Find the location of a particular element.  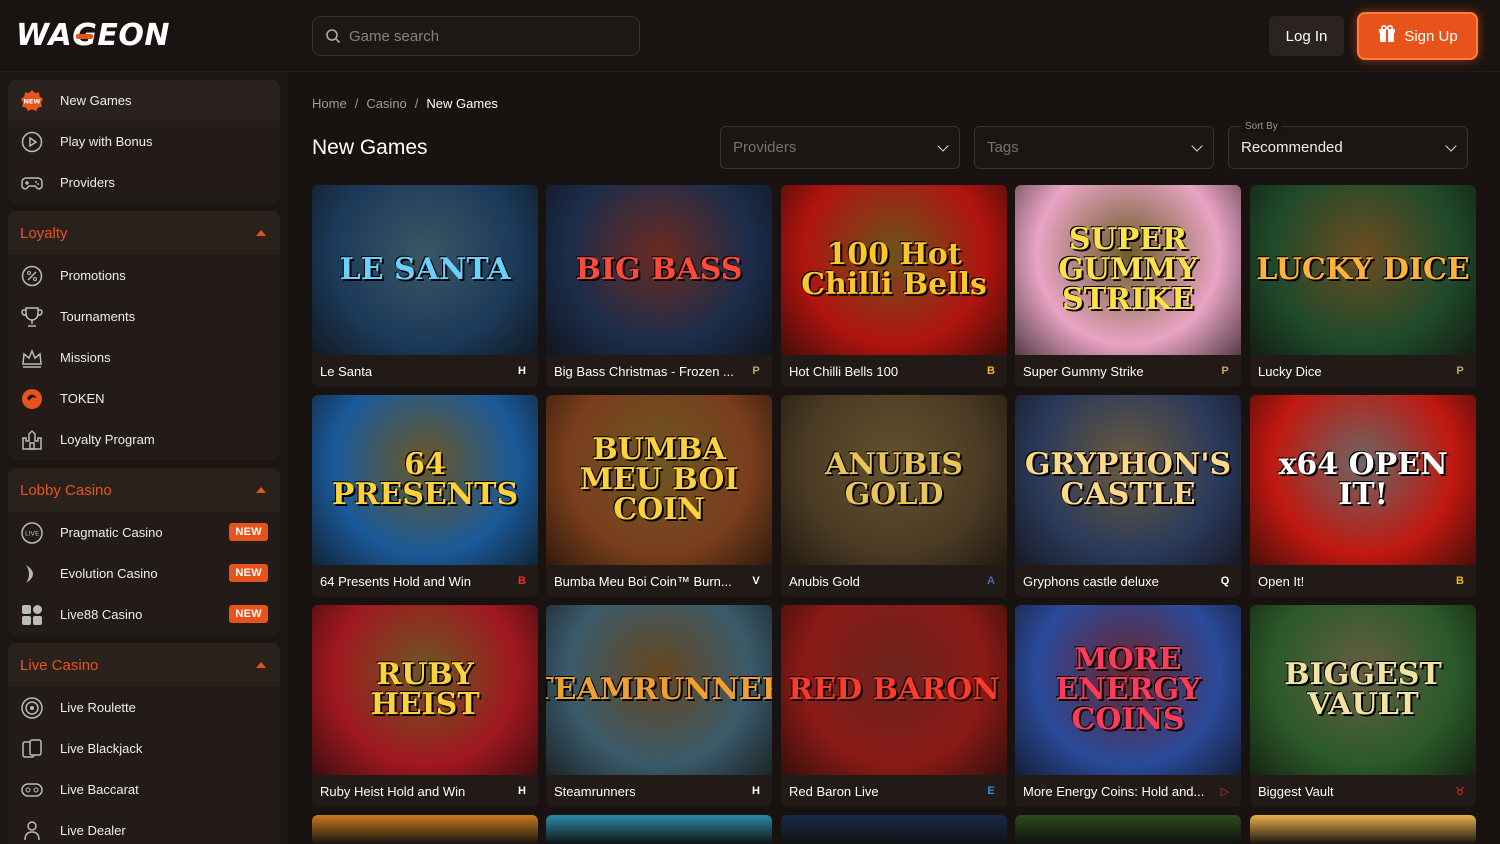

game-art-title: STEAMRUNNERS is located at coordinates (659, 689).